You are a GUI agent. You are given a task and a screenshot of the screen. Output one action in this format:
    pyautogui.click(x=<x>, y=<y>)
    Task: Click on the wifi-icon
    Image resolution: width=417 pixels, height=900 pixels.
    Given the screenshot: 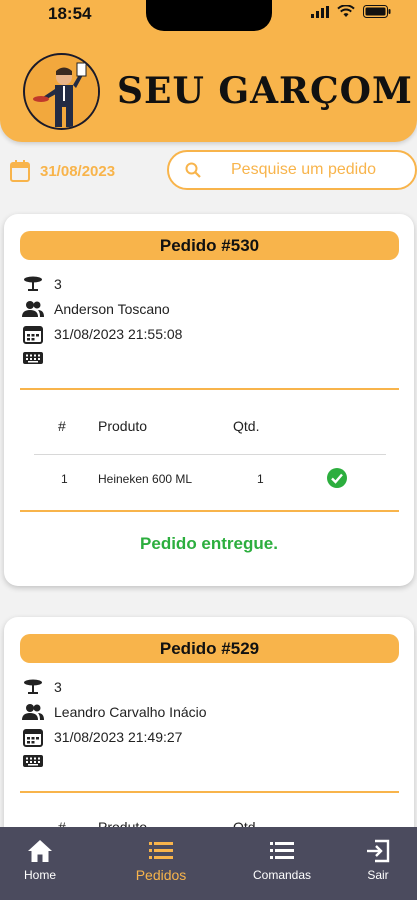 What is the action you would take?
    pyautogui.click(x=346, y=11)
    